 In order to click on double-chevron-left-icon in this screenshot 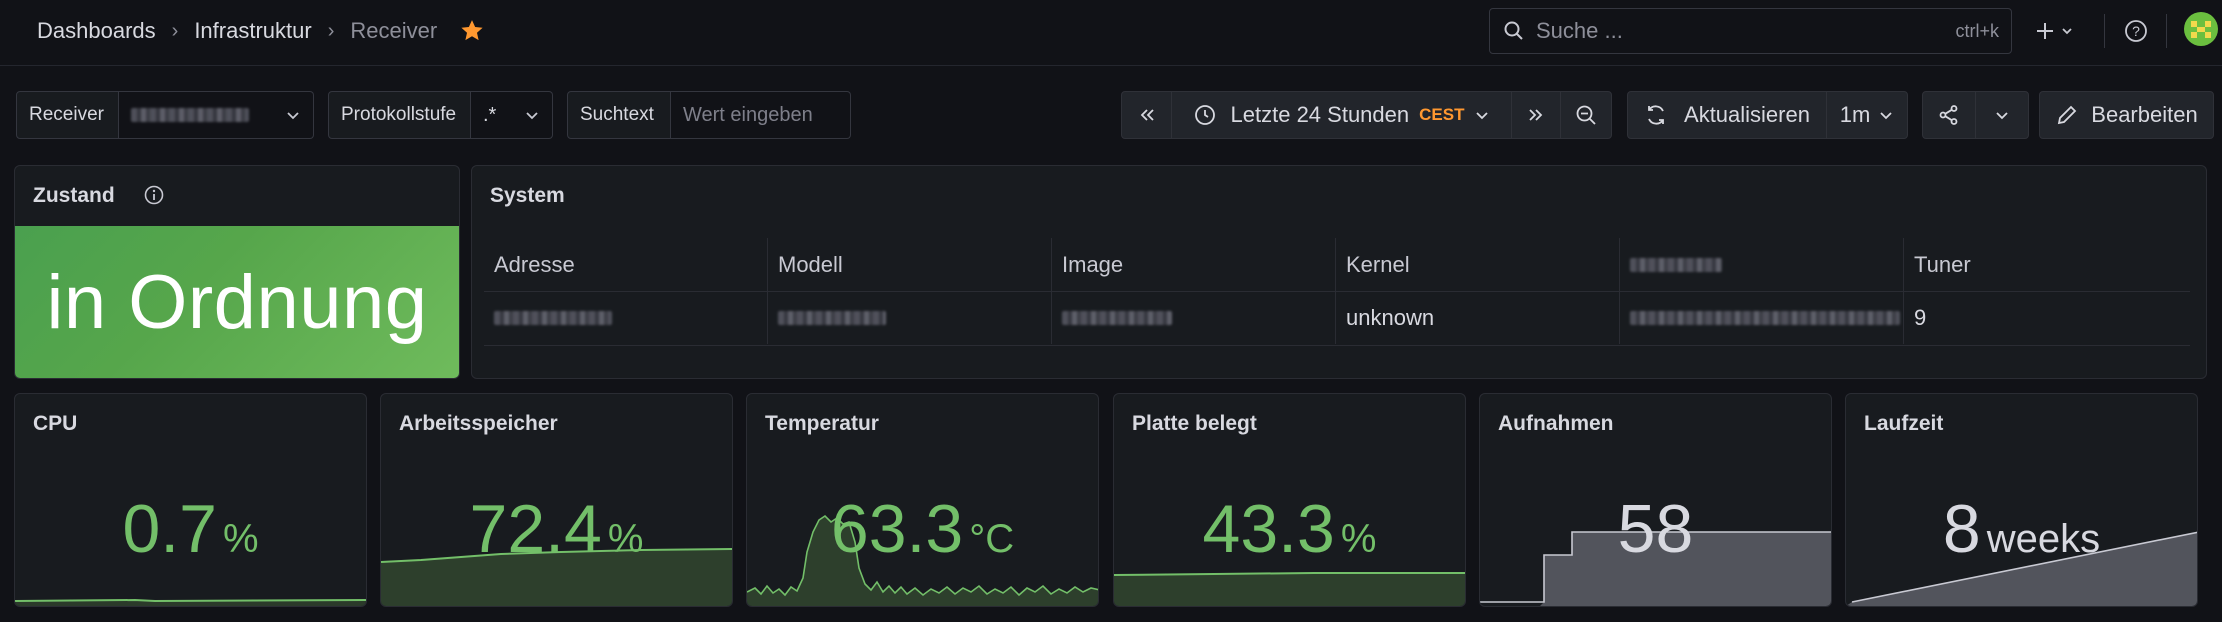, I will do `click(1147, 115)`.